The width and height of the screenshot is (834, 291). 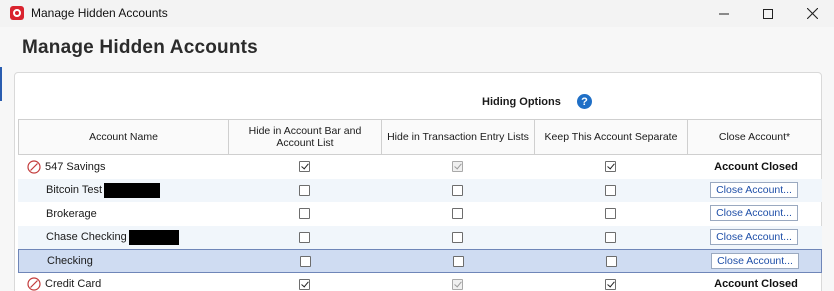 What do you see at coordinates (123, 137) in the screenshot?
I see `column-header-account-name: Account Name` at bounding box center [123, 137].